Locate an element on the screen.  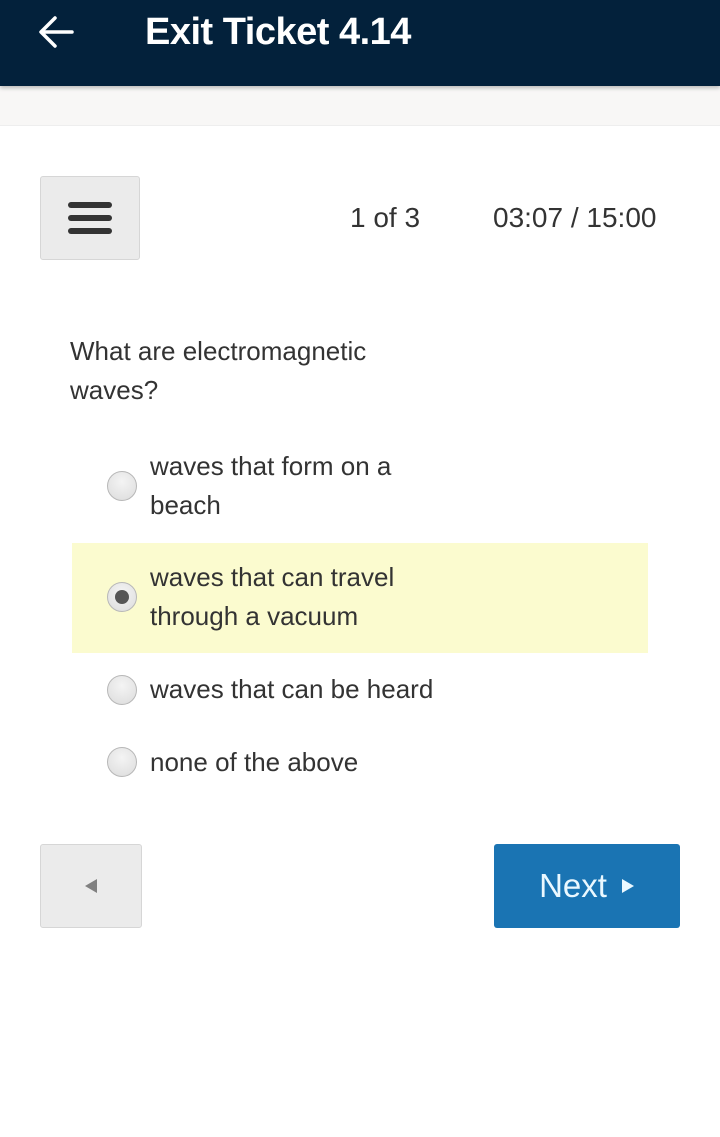
answer-option: none of the above is located at coordinates (360, 763).